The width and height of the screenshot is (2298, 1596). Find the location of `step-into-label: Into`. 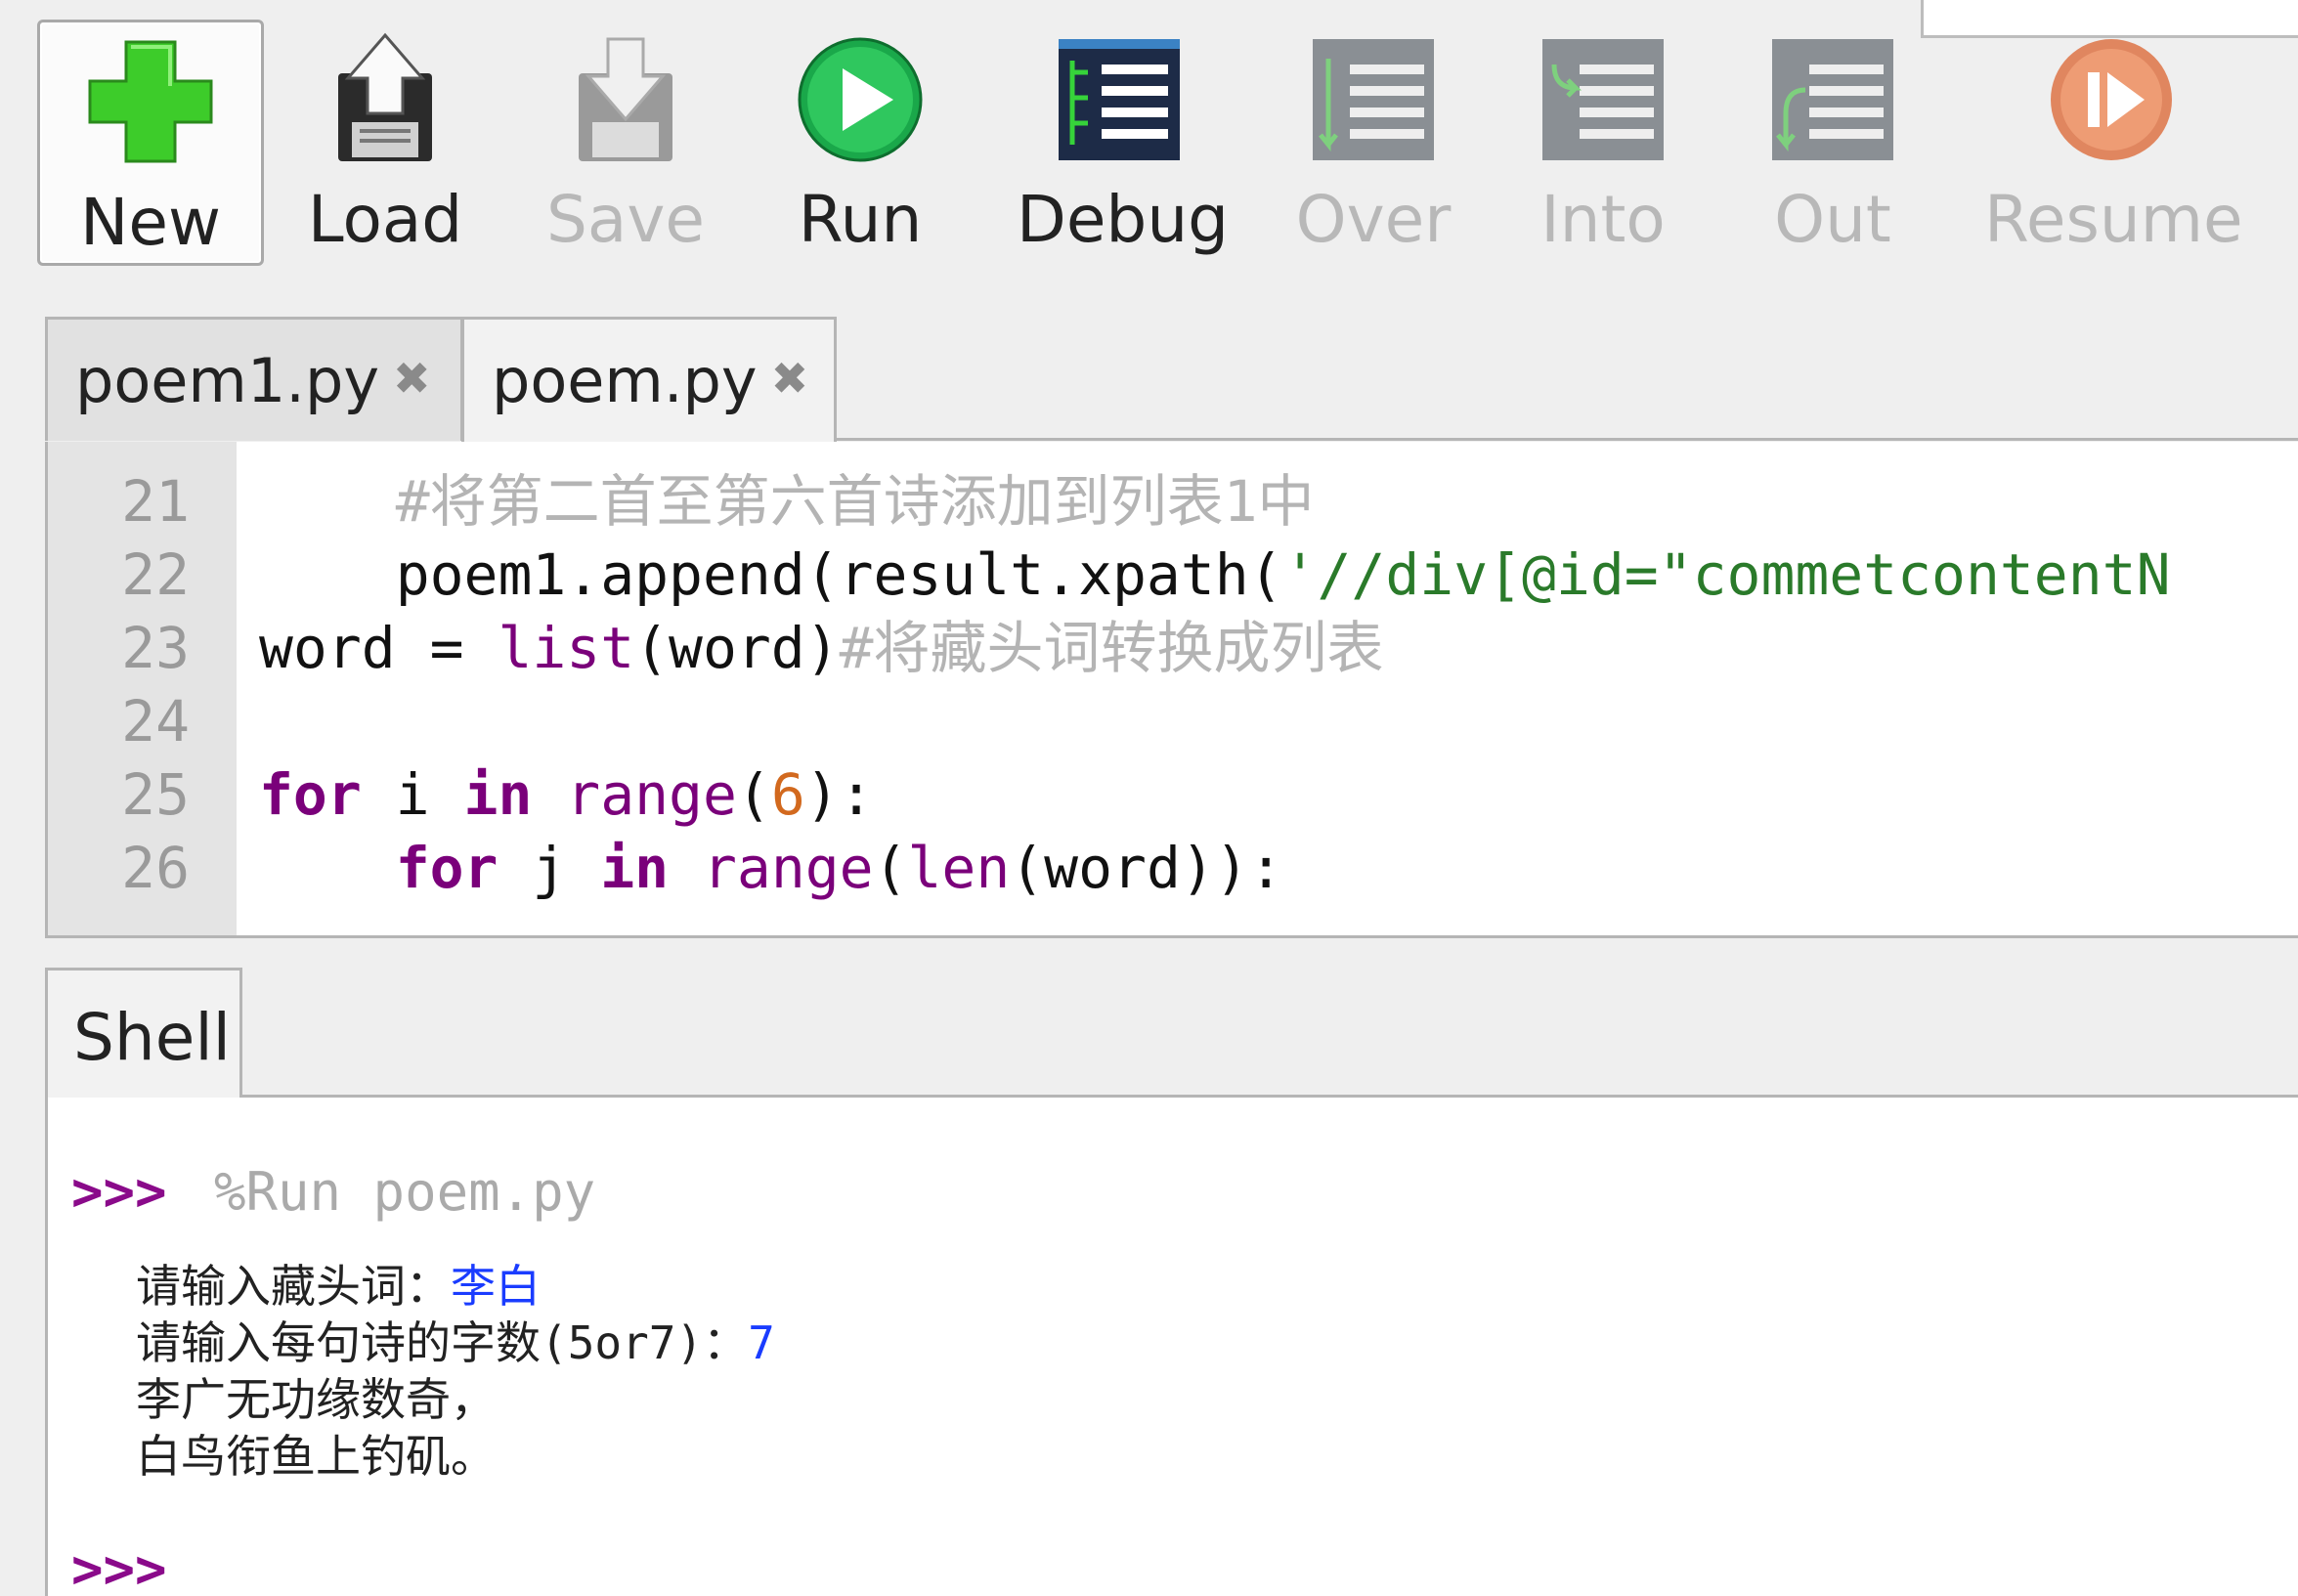

step-into-label: Into is located at coordinates (1603, 219).